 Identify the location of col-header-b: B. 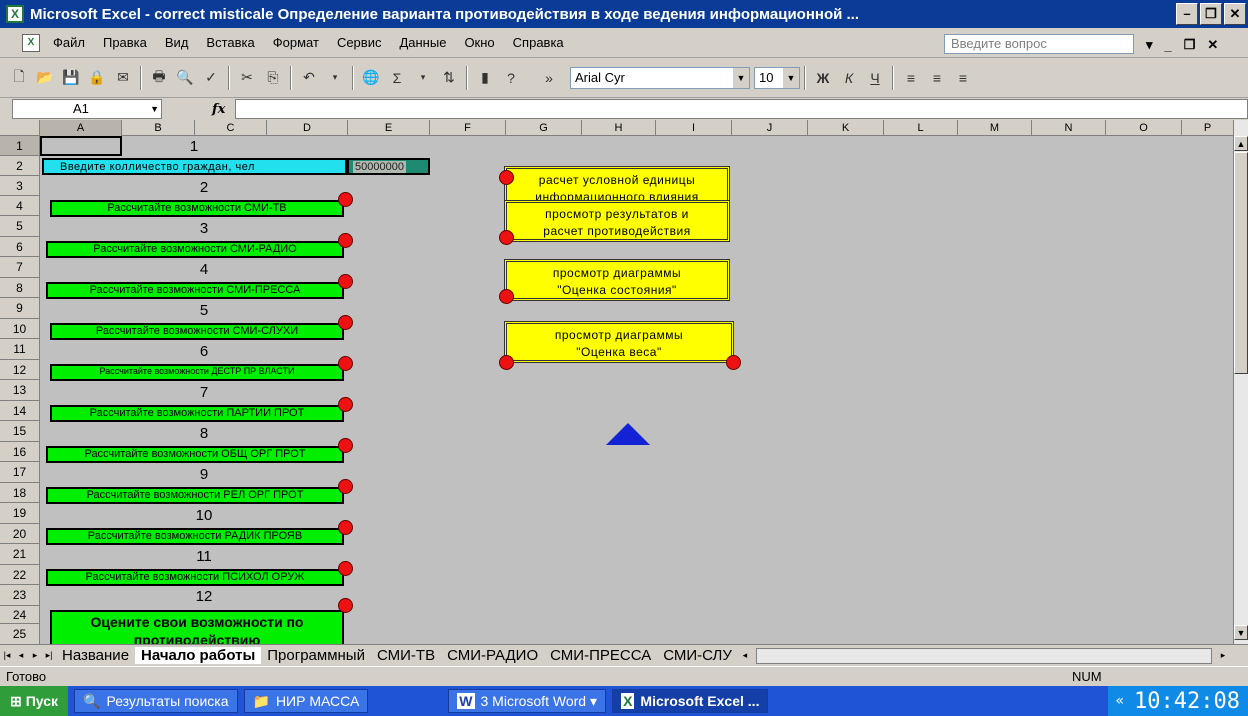
(158, 128).